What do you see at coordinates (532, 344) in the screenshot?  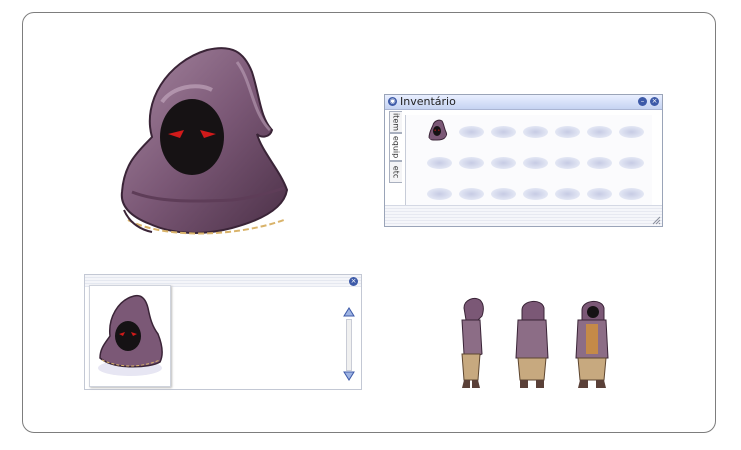 I see `character-sprite-back` at bounding box center [532, 344].